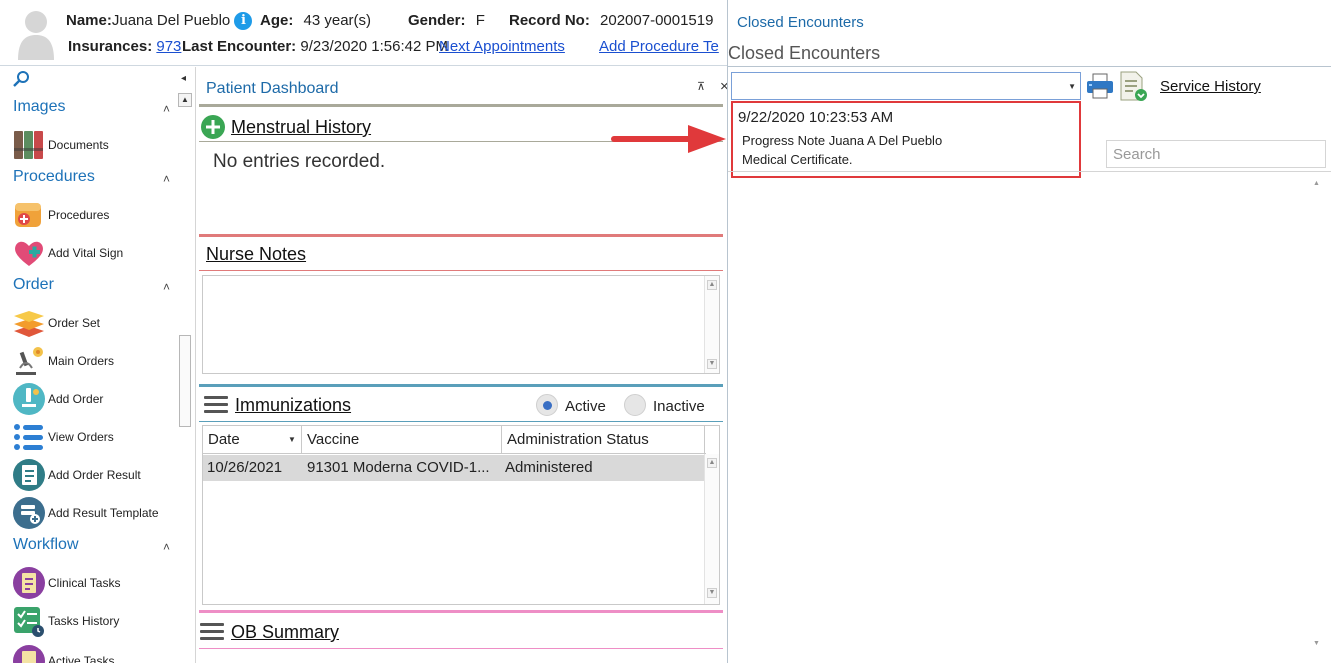 Image resolution: width=1331 pixels, height=663 pixels. Describe the element at coordinates (292, 439) in the screenshot. I see `sort-down-icon: ▼` at that location.